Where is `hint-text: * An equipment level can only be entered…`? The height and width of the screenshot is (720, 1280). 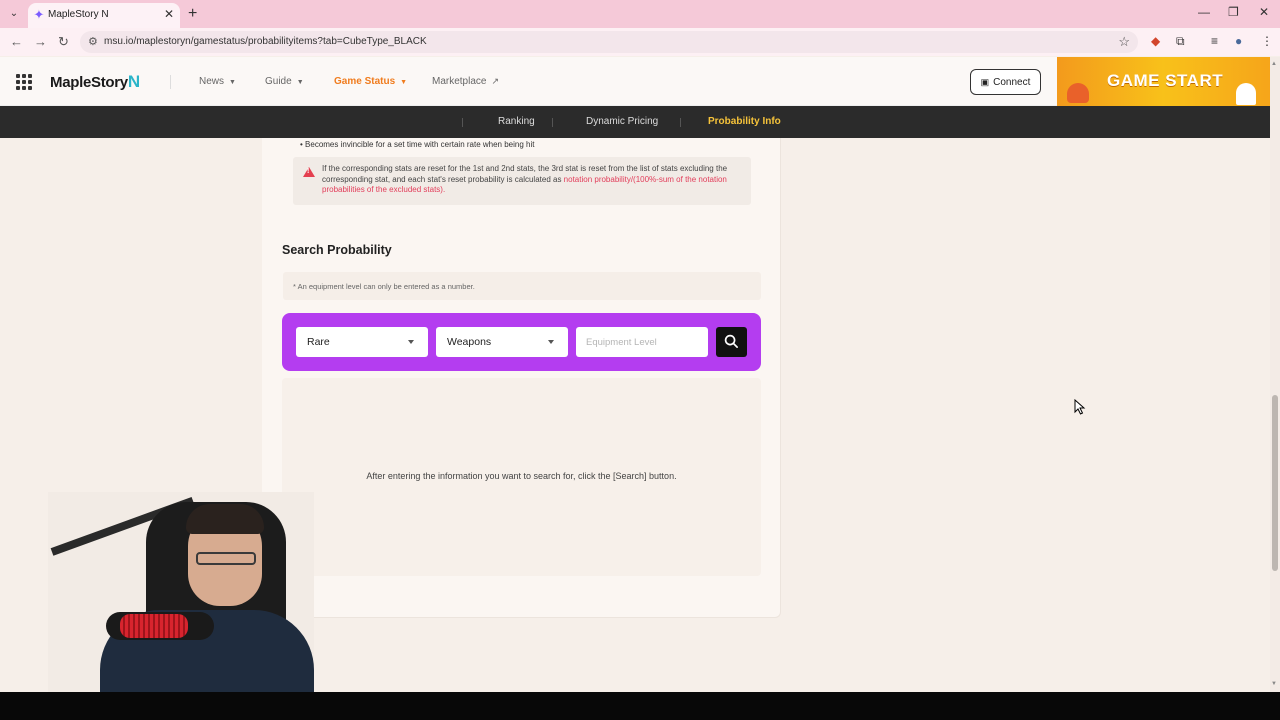 hint-text: * An equipment level can only be entered… is located at coordinates (384, 286).